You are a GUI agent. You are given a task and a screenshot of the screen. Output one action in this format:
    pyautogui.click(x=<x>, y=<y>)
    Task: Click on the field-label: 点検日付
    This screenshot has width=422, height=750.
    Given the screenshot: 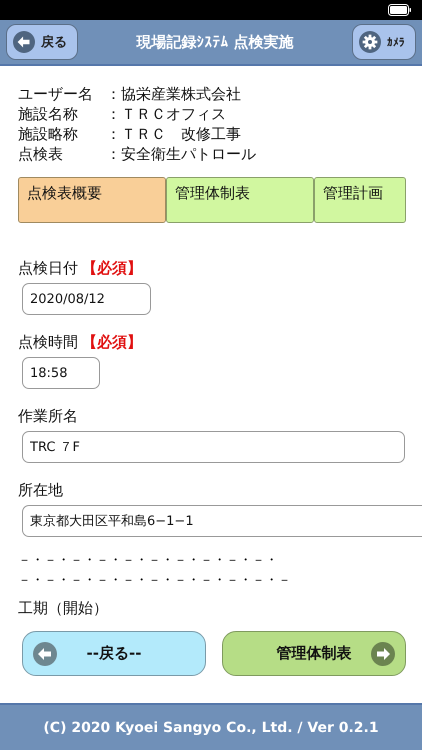 What is the action you would take?
    pyautogui.click(x=48, y=268)
    